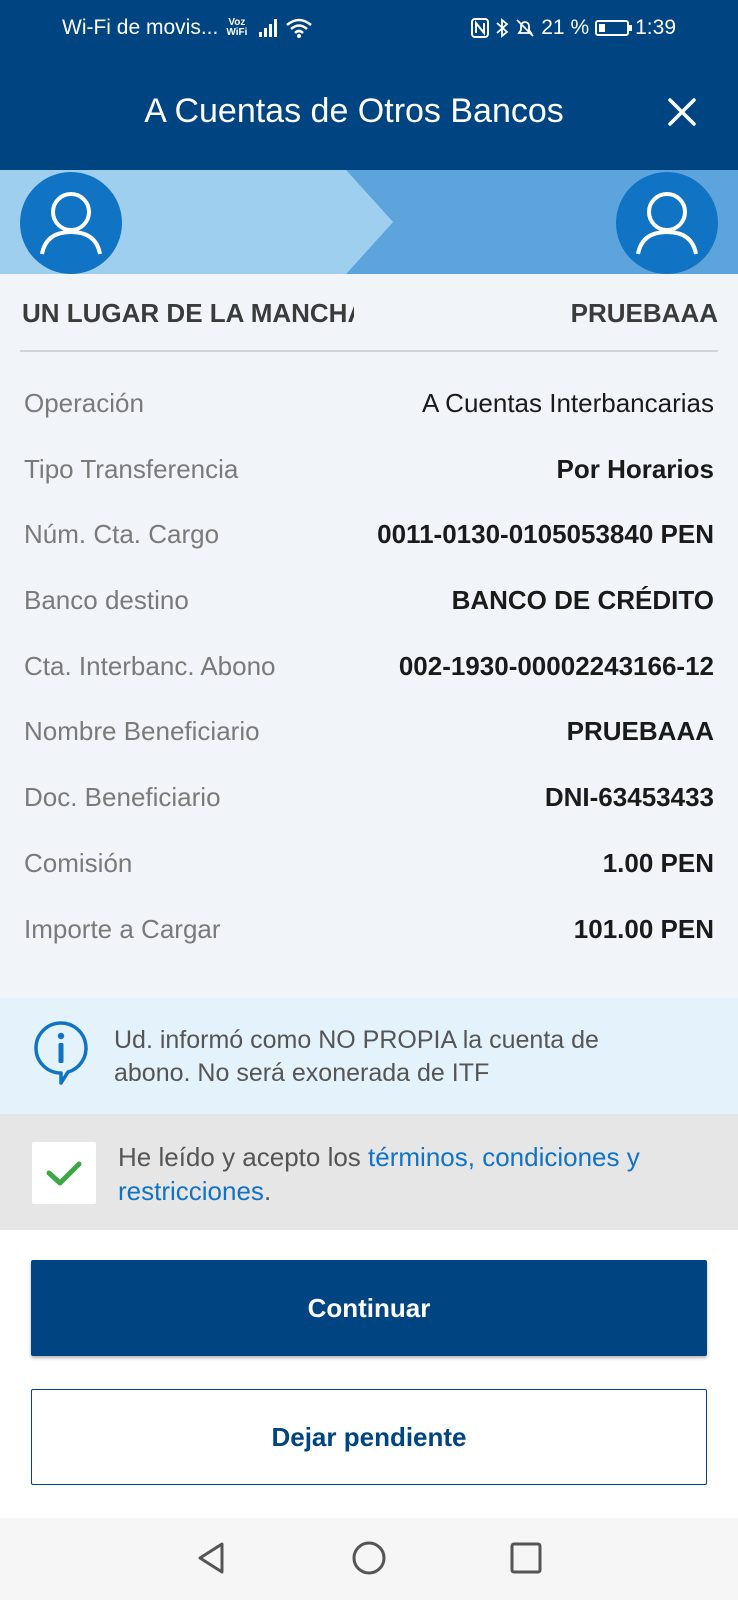 The height and width of the screenshot is (1600, 738). I want to click on terms-suffix: ., so click(267, 1191).